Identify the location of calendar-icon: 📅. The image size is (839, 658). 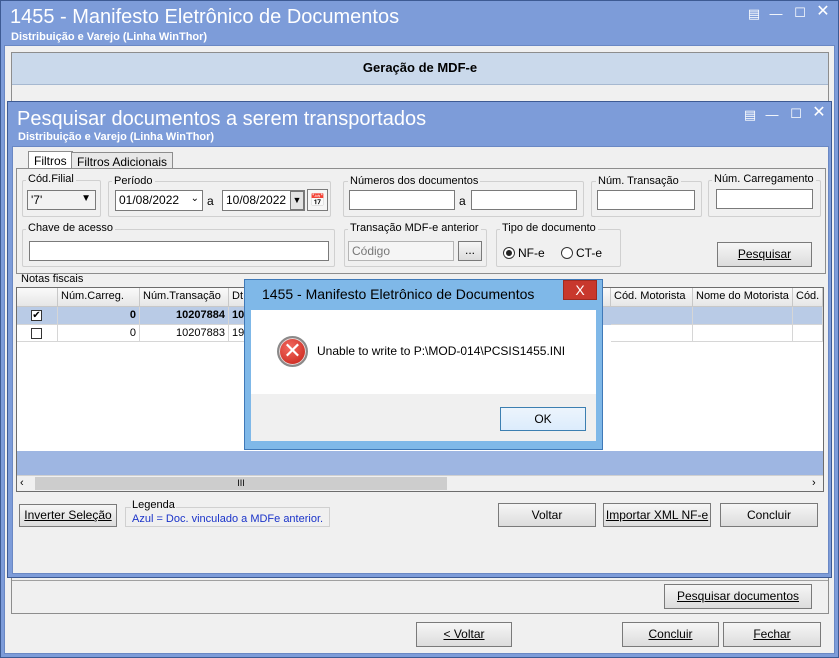
(317, 200).